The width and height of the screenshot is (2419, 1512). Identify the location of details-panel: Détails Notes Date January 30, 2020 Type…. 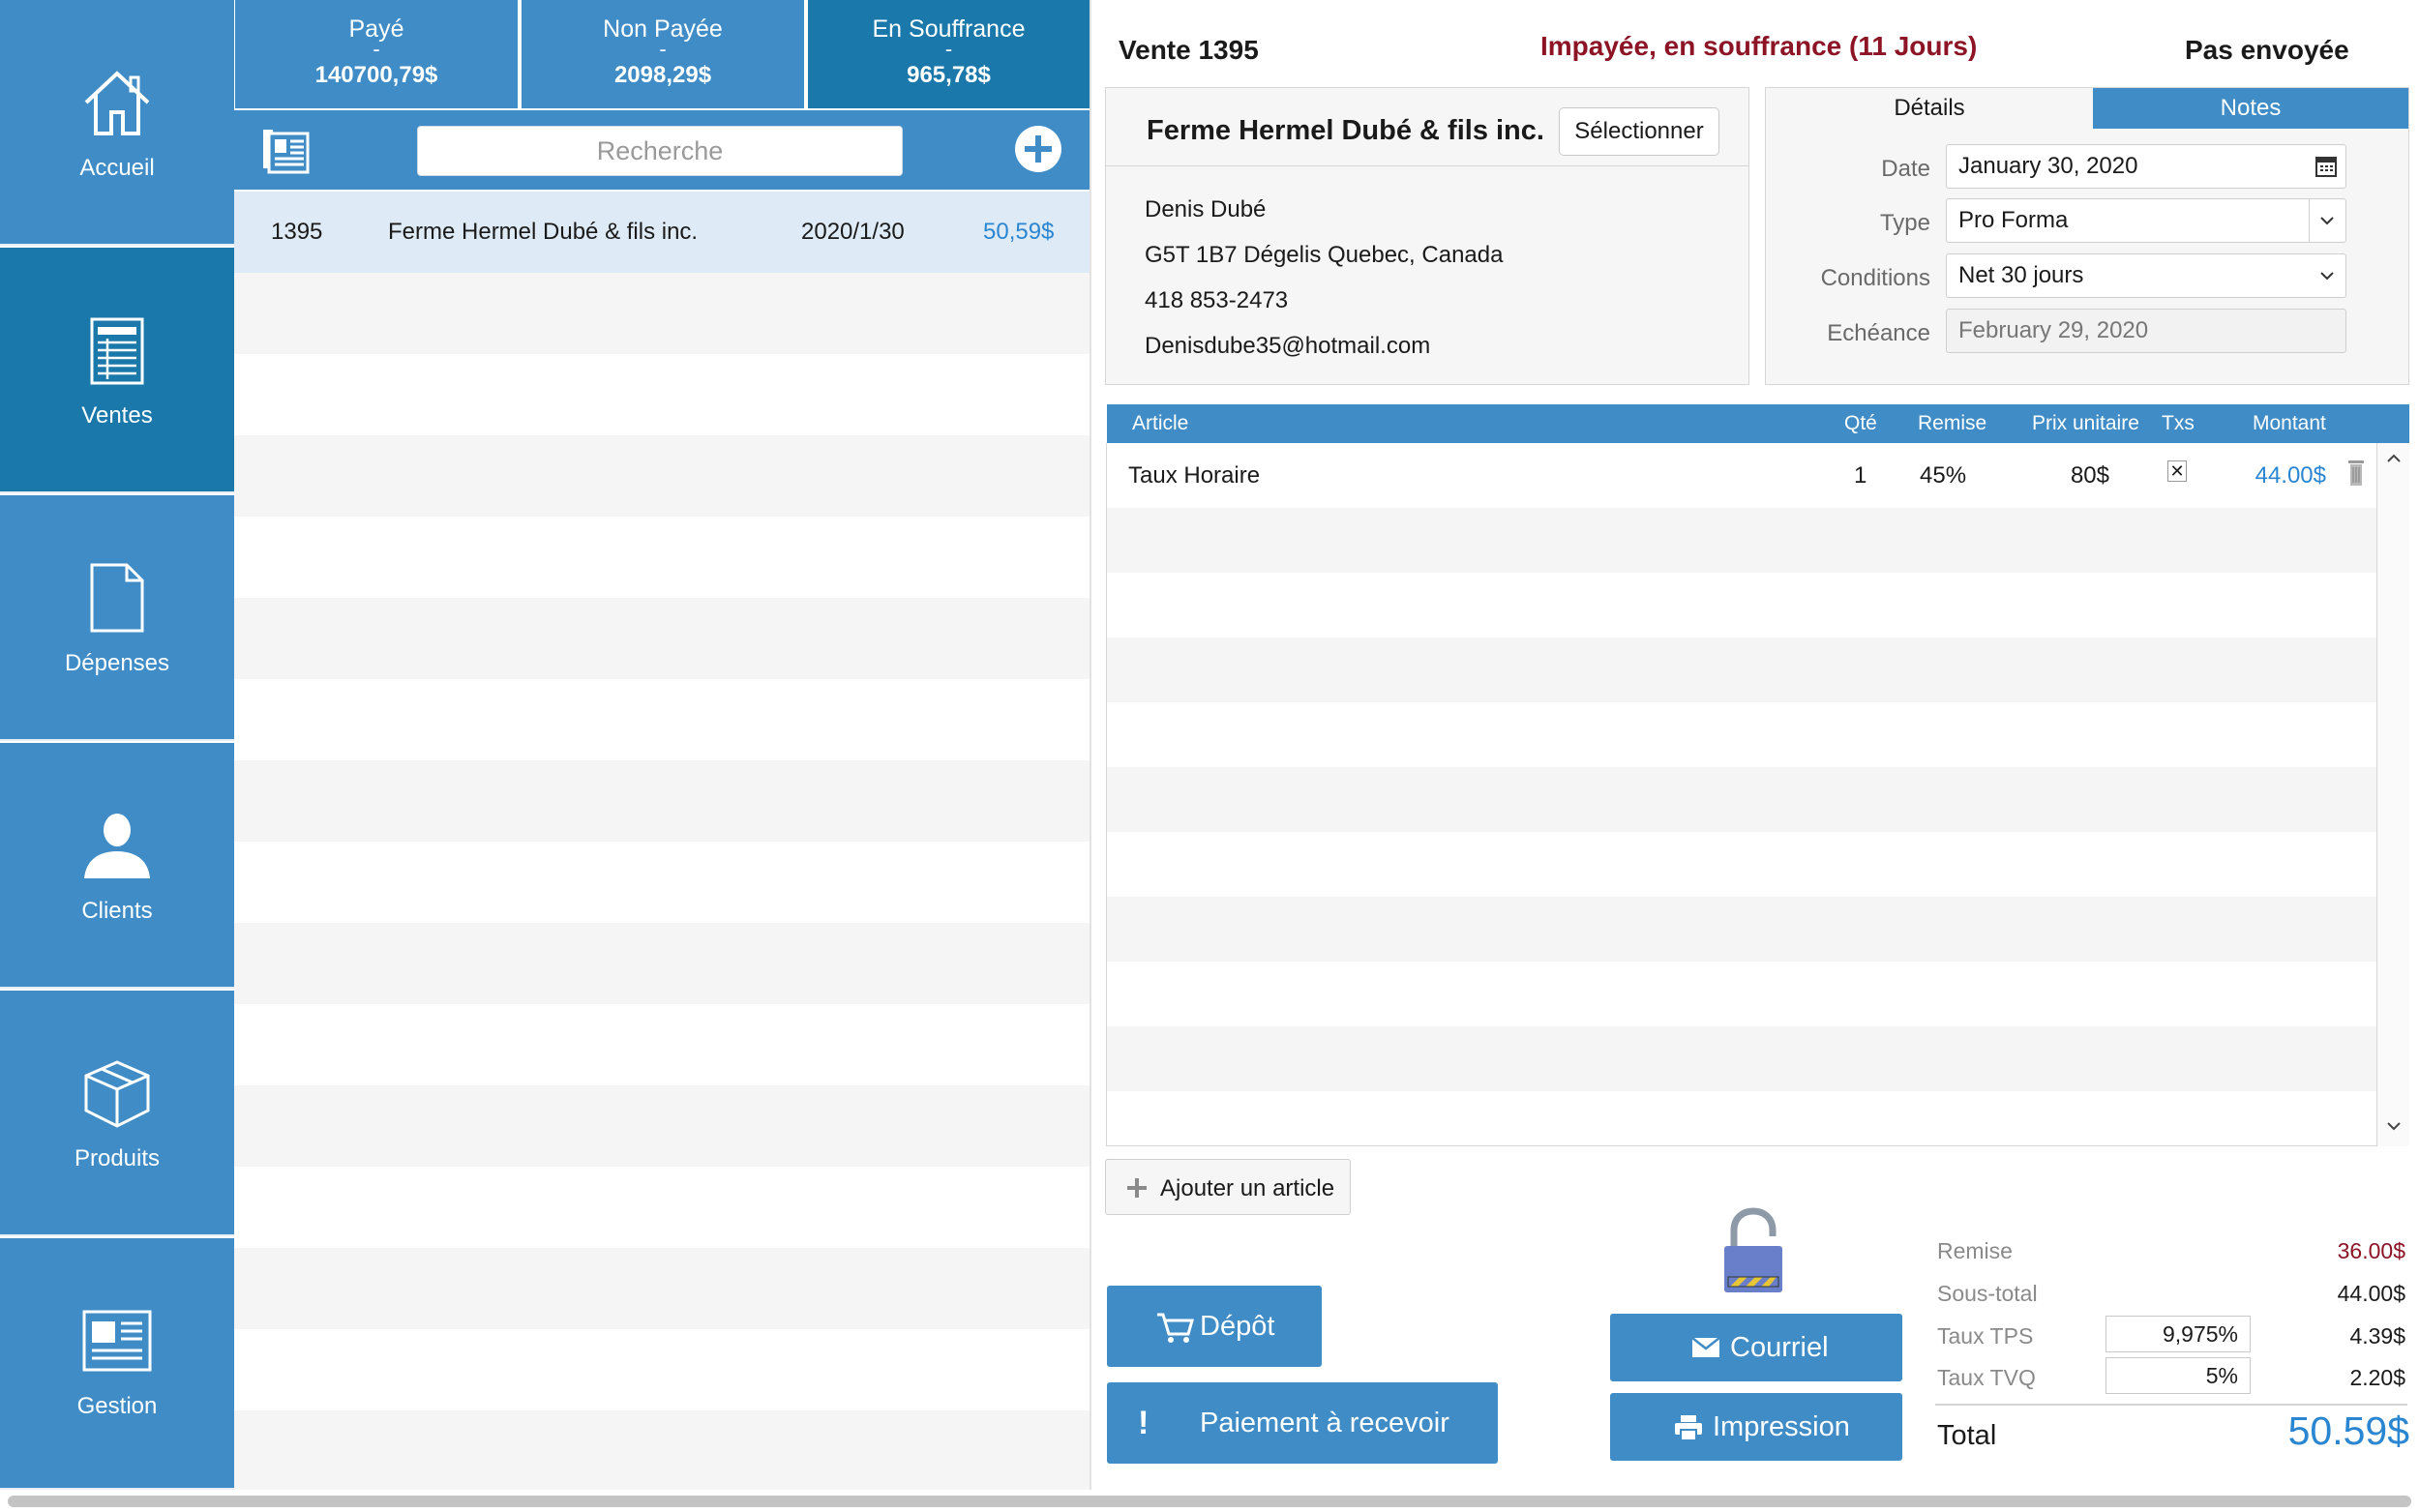
(2087, 236).